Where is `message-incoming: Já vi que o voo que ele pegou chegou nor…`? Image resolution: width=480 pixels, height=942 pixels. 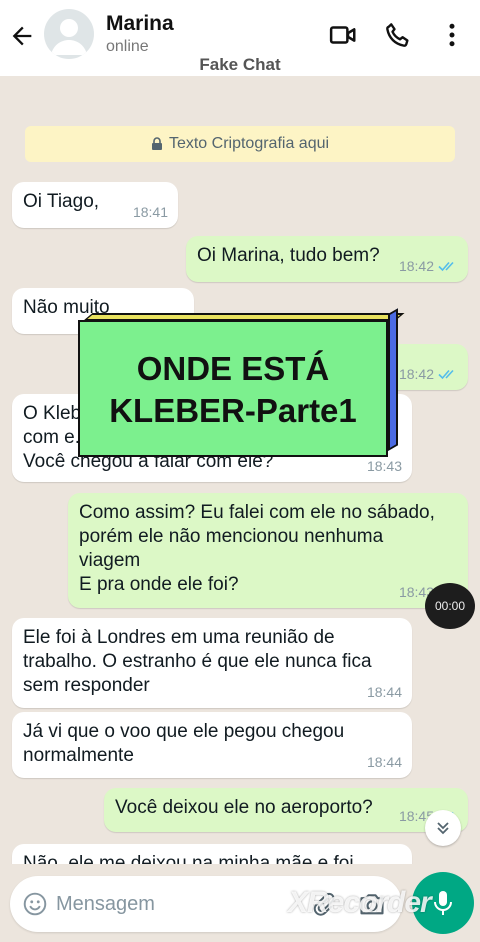 message-incoming: Já vi que o voo que ele pegou chegou nor… is located at coordinates (212, 745).